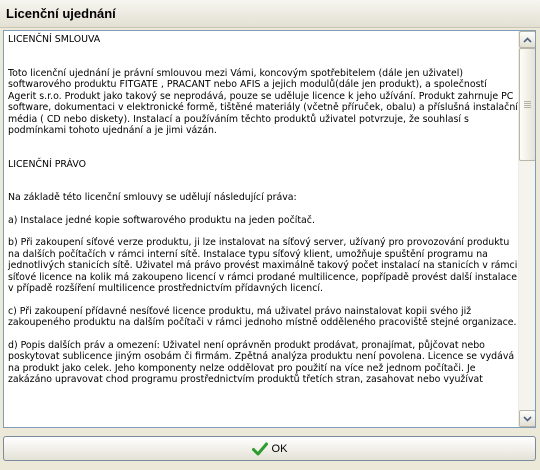 Image resolution: width=540 pixels, height=470 pixels. I want to click on scroll-up-button, so click(527, 39).